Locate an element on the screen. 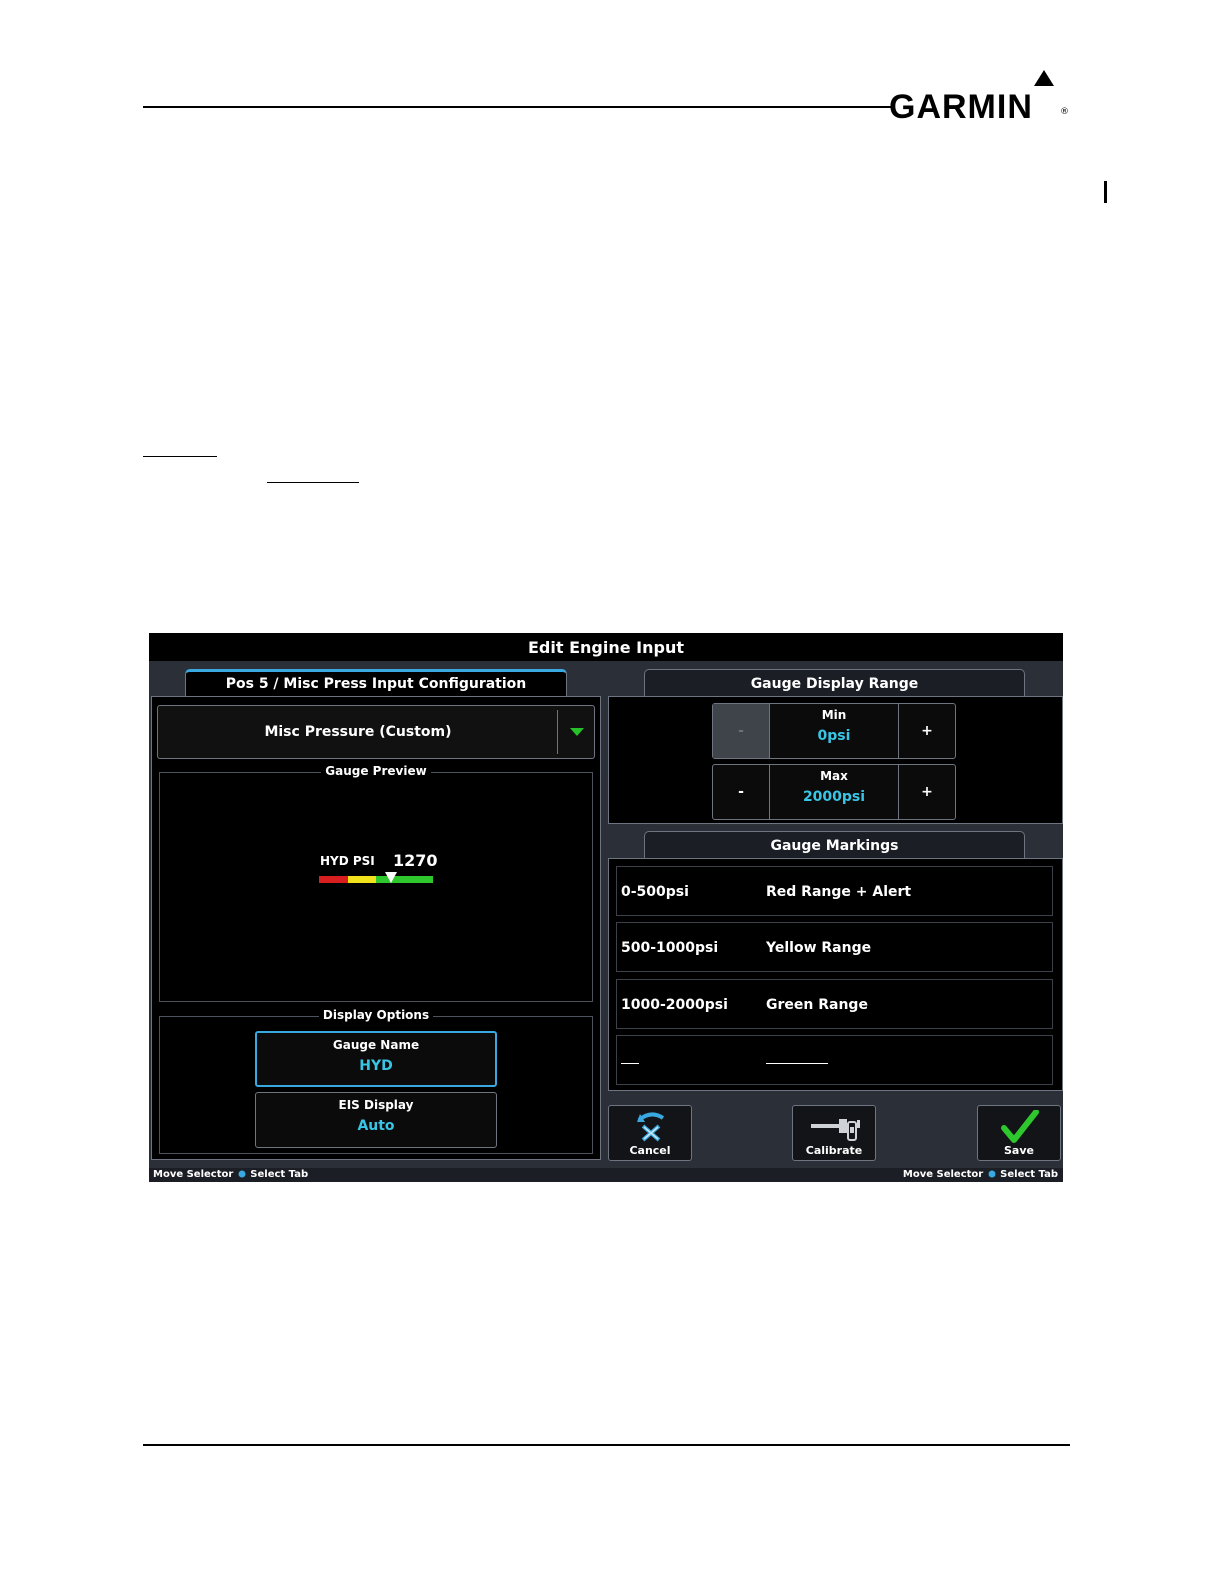 This screenshot has width=1224, height=1584. chevron-down-icon is located at coordinates (577, 732).